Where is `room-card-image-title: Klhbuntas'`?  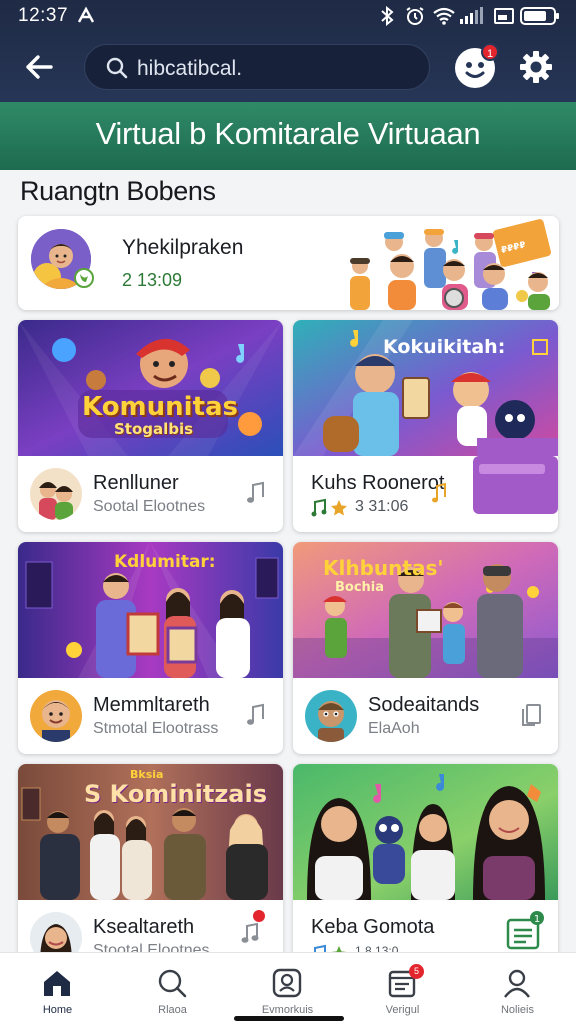
room-card-image-title: Klhbuntas' is located at coordinates (383, 568).